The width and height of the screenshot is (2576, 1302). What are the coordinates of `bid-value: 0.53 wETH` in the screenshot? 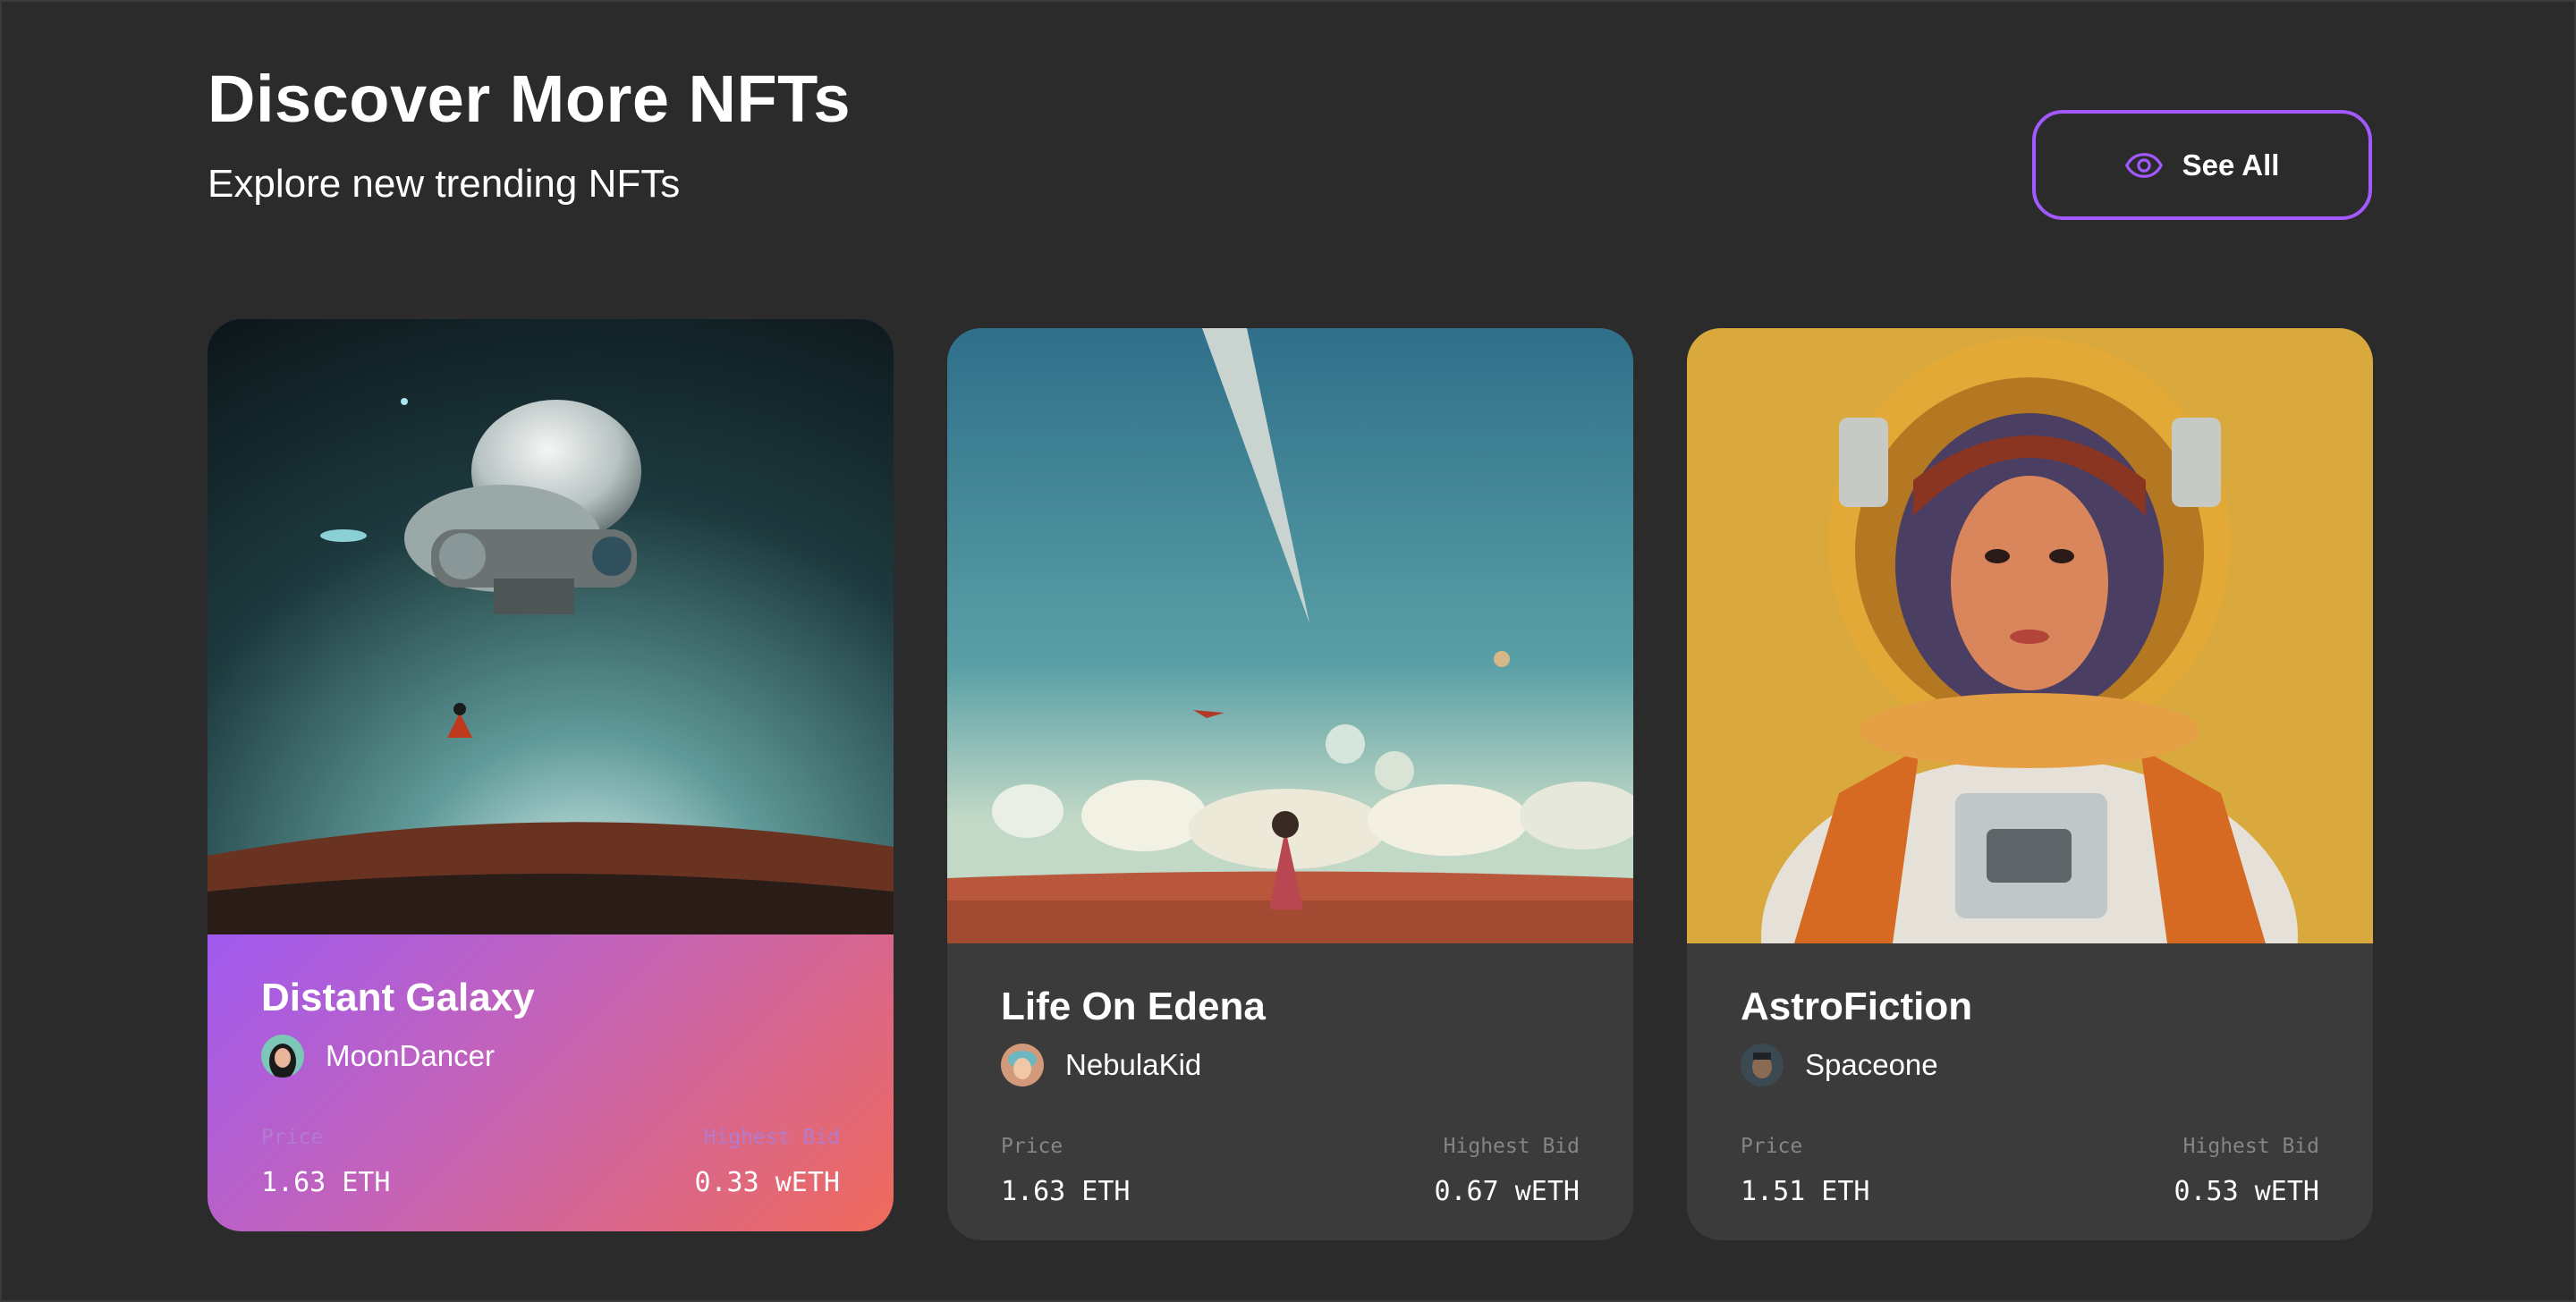 It's located at (2246, 1191).